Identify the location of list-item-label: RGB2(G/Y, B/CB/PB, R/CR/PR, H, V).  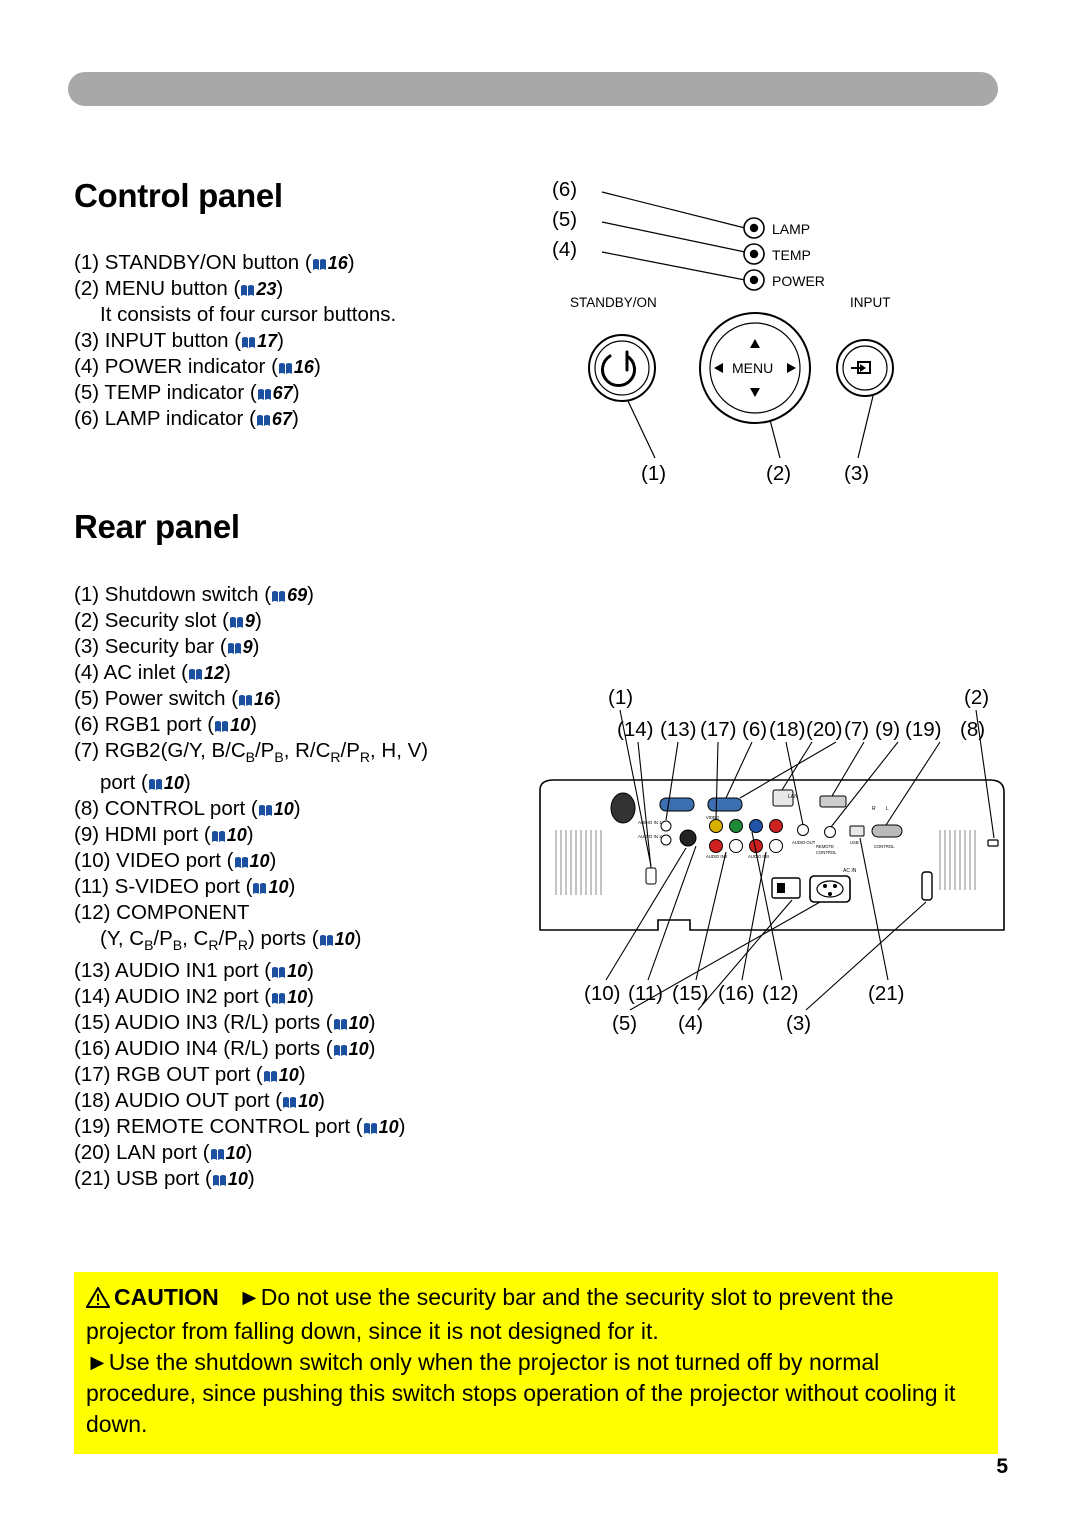
(266, 752).